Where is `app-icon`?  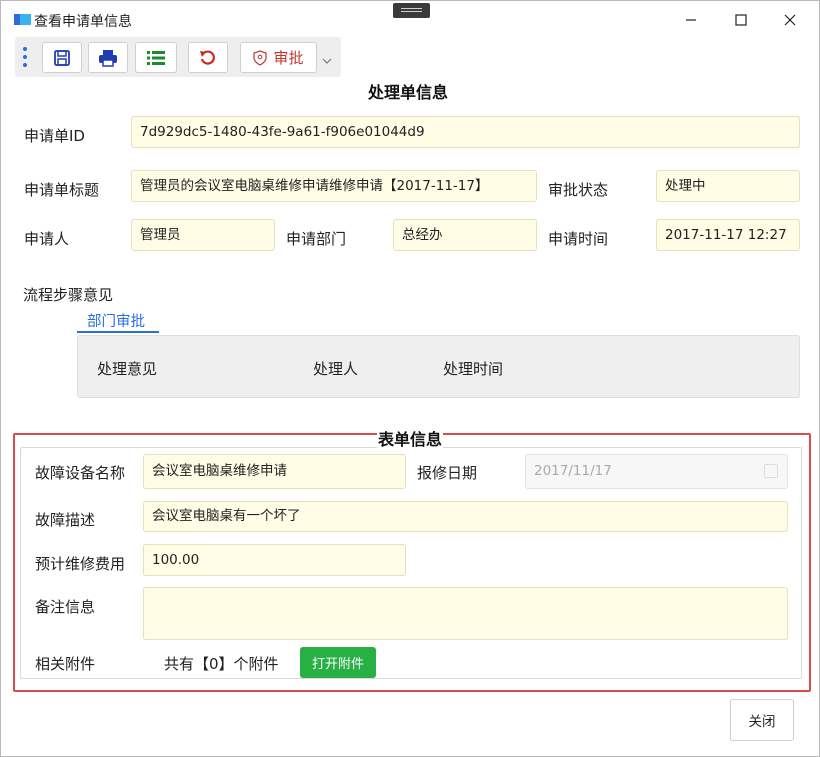
app-icon is located at coordinates (22, 19).